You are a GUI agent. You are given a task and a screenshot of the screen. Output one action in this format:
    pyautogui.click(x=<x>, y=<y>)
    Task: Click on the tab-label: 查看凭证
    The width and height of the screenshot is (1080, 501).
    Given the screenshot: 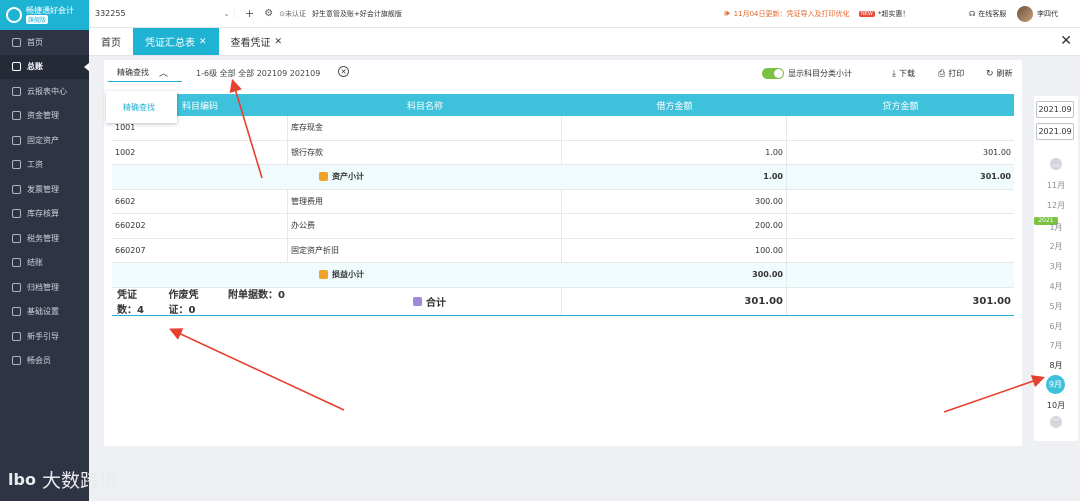 What is the action you would take?
    pyautogui.click(x=250, y=43)
    